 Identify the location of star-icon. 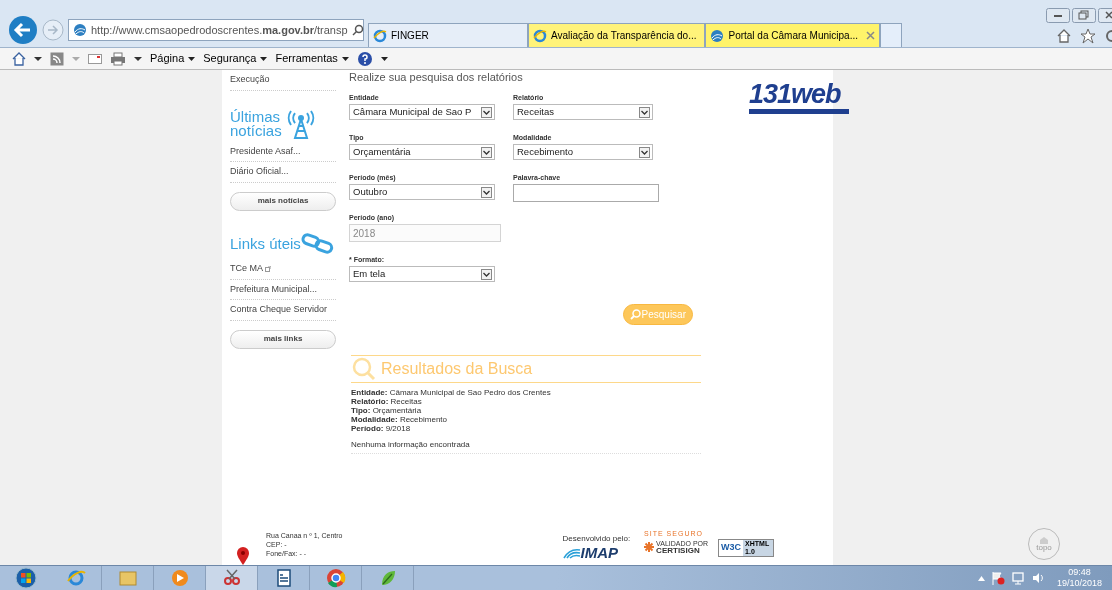
(1088, 36).